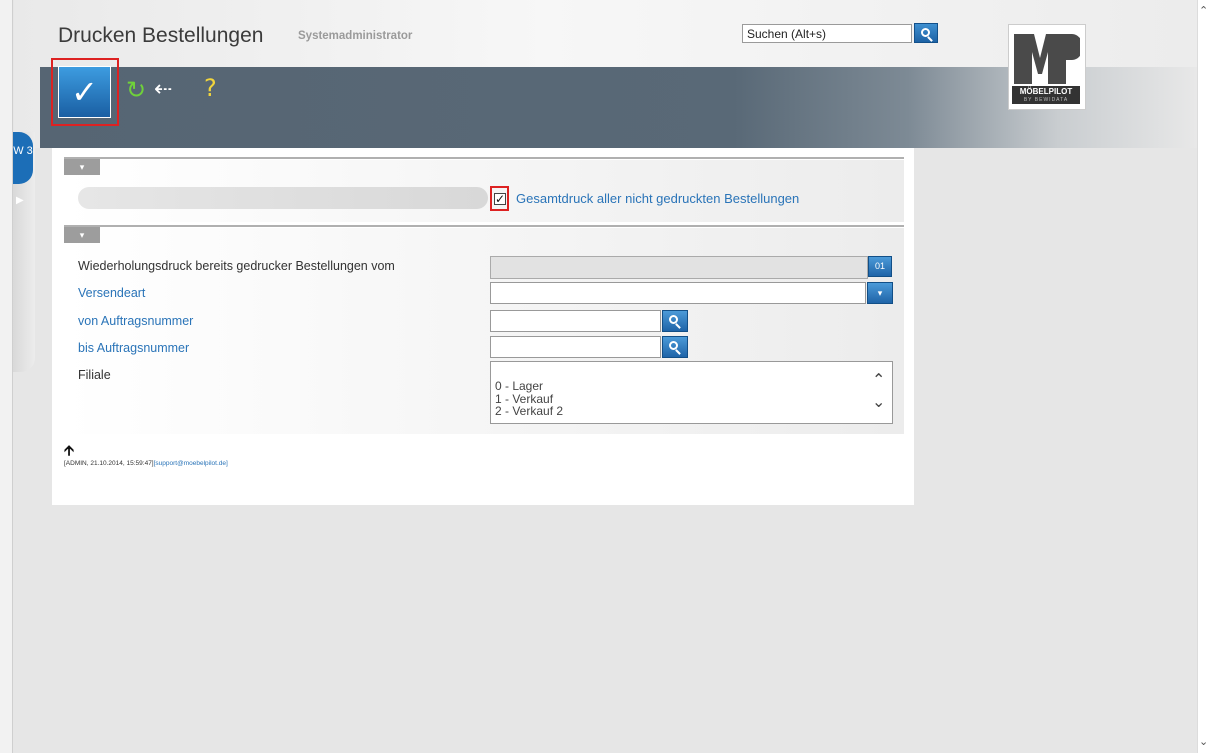 The image size is (1211, 753). I want to click on window-tab: W 3, so click(23, 158).